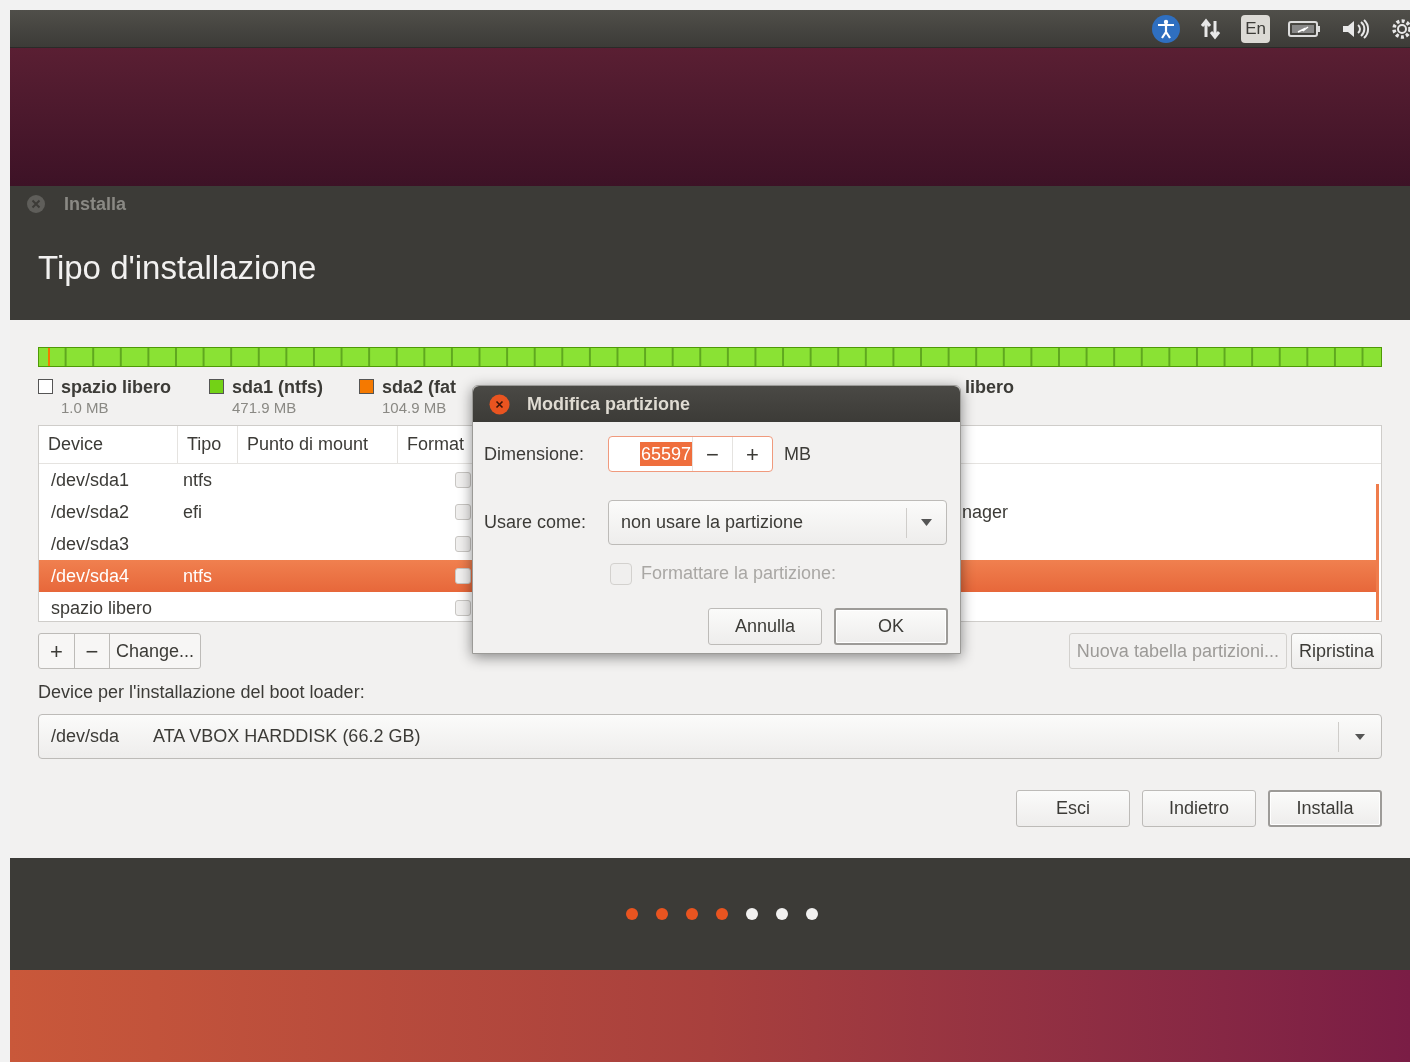  I want to click on volume-icon, so click(1355, 28).